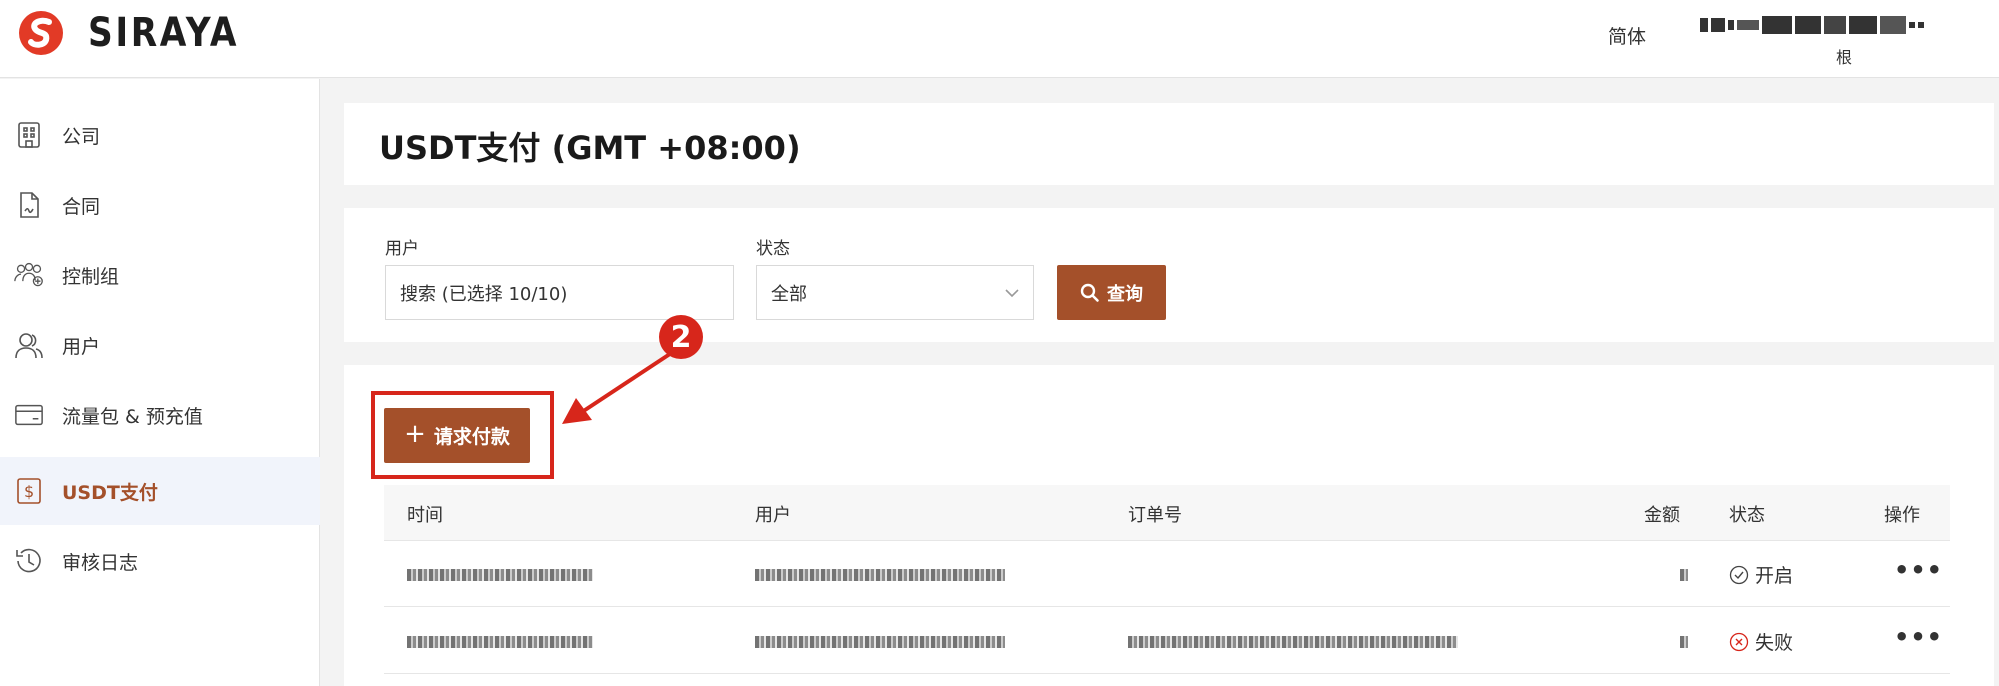 The height and width of the screenshot is (686, 1999). What do you see at coordinates (29, 135) in the screenshot?
I see `building-icon` at bounding box center [29, 135].